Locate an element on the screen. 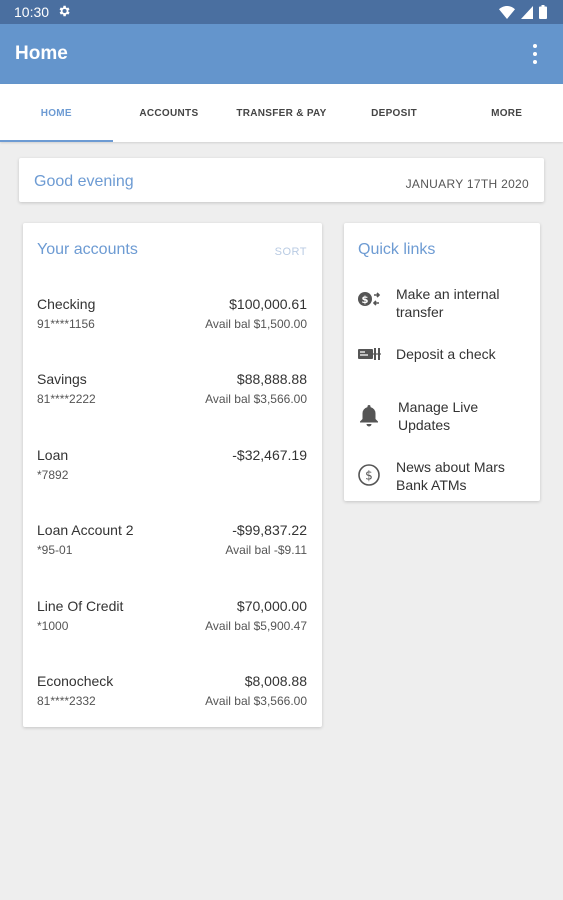 The height and width of the screenshot is (900, 563). tab-home: HOME is located at coordinates (56, 113).